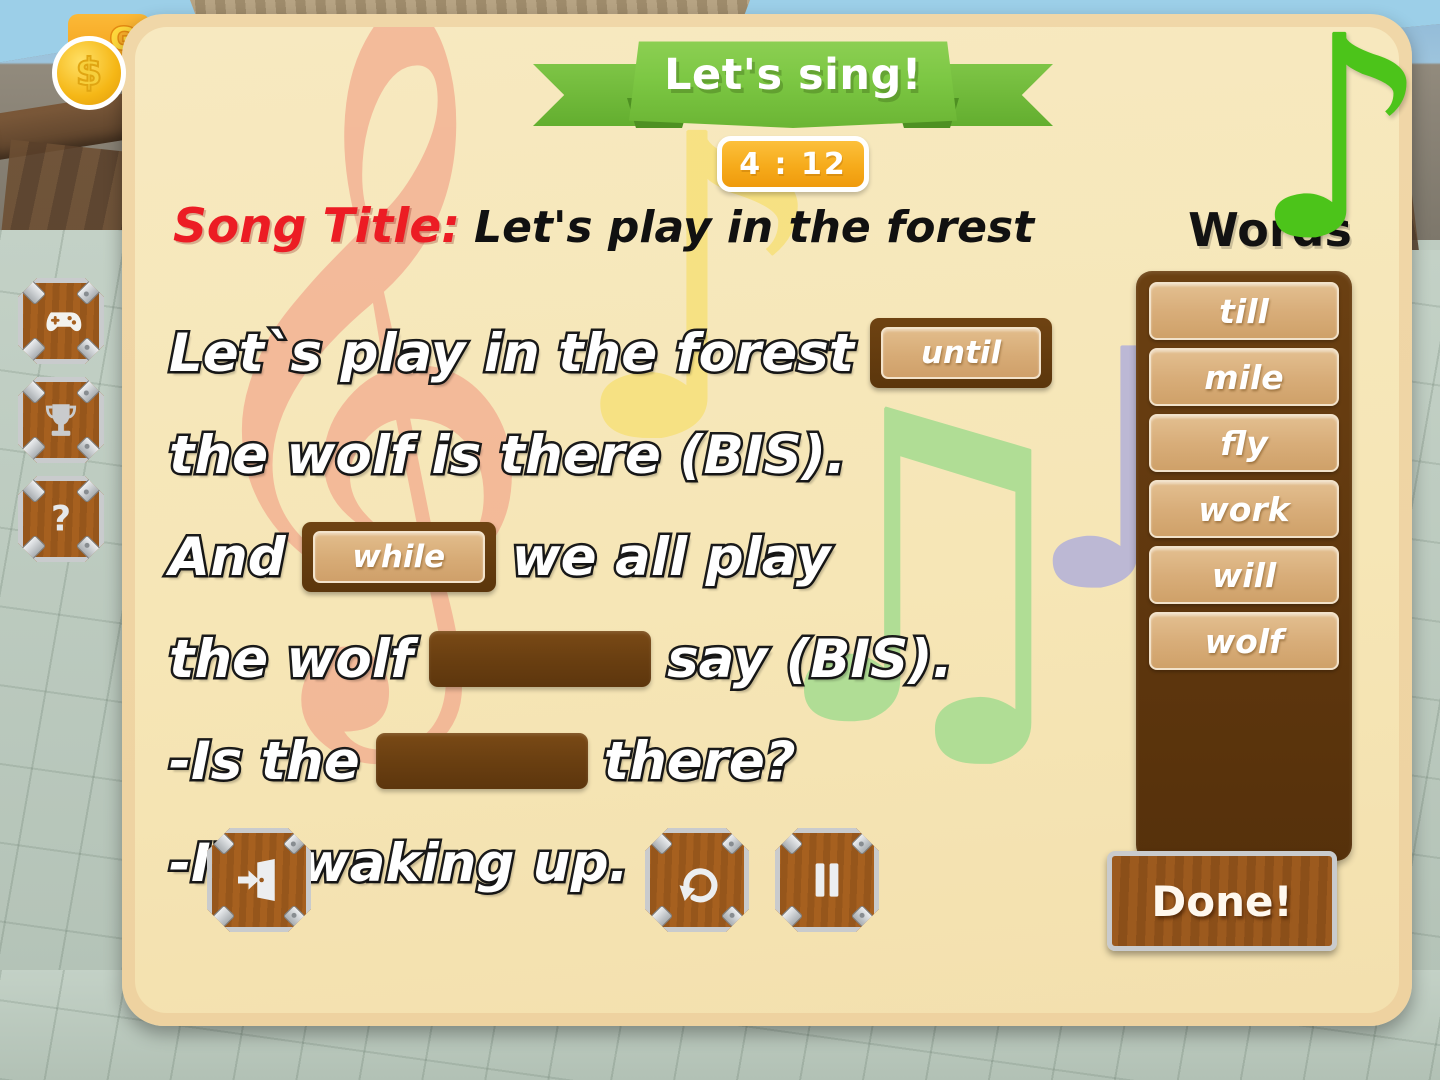 The image size is (1440, 1080). I want to click on lyric-text: there?, so click(699, 761).